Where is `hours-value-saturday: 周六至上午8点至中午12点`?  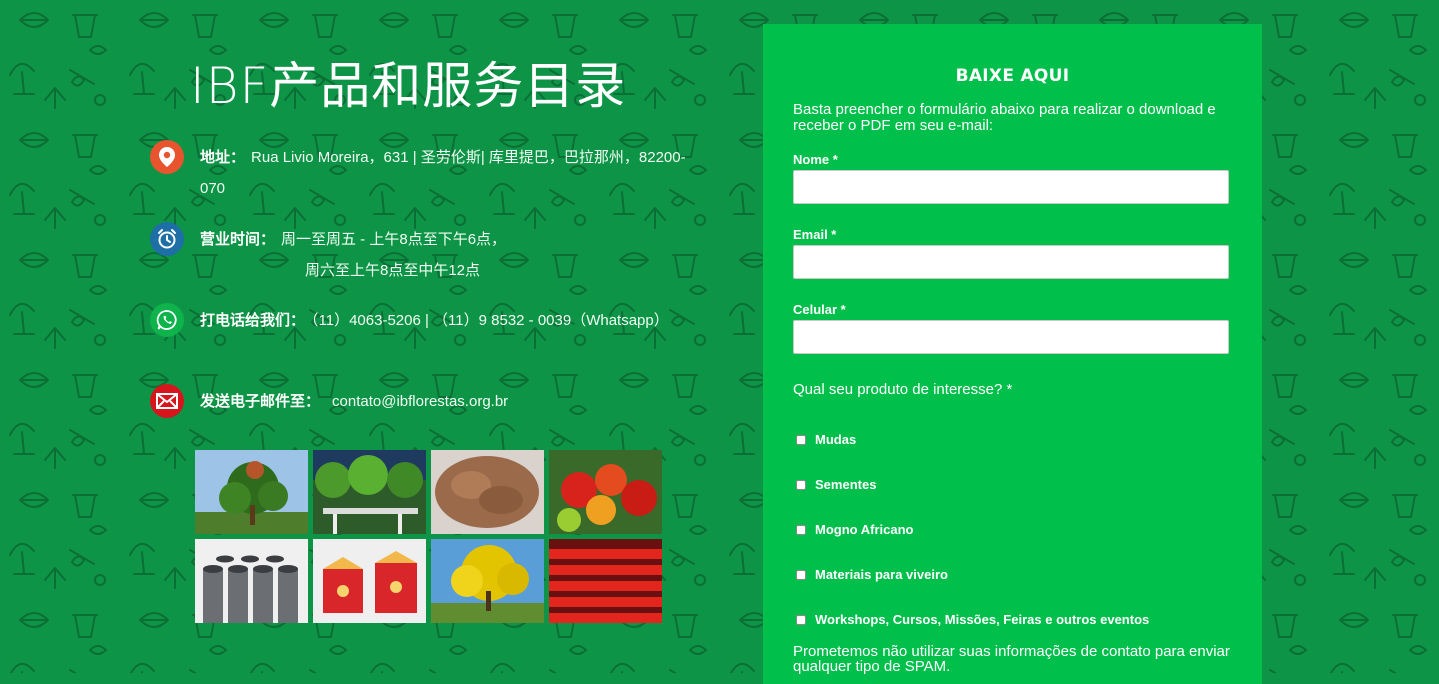
hours-value-saturday: 周六至上午8点至中午12点 is located at coordinates (393, 270).